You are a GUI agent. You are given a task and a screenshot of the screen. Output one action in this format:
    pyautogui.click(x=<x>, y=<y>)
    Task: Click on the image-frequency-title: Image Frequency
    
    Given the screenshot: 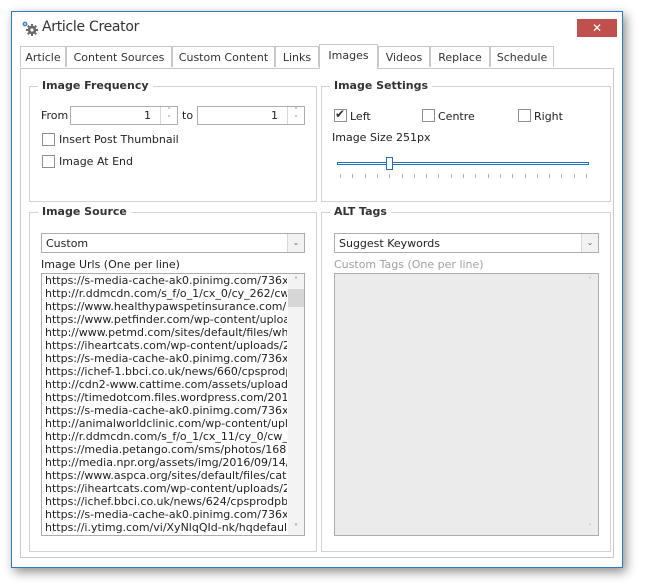 What is the action you would take?
    pyautogui.click(x=95, y=85)
    